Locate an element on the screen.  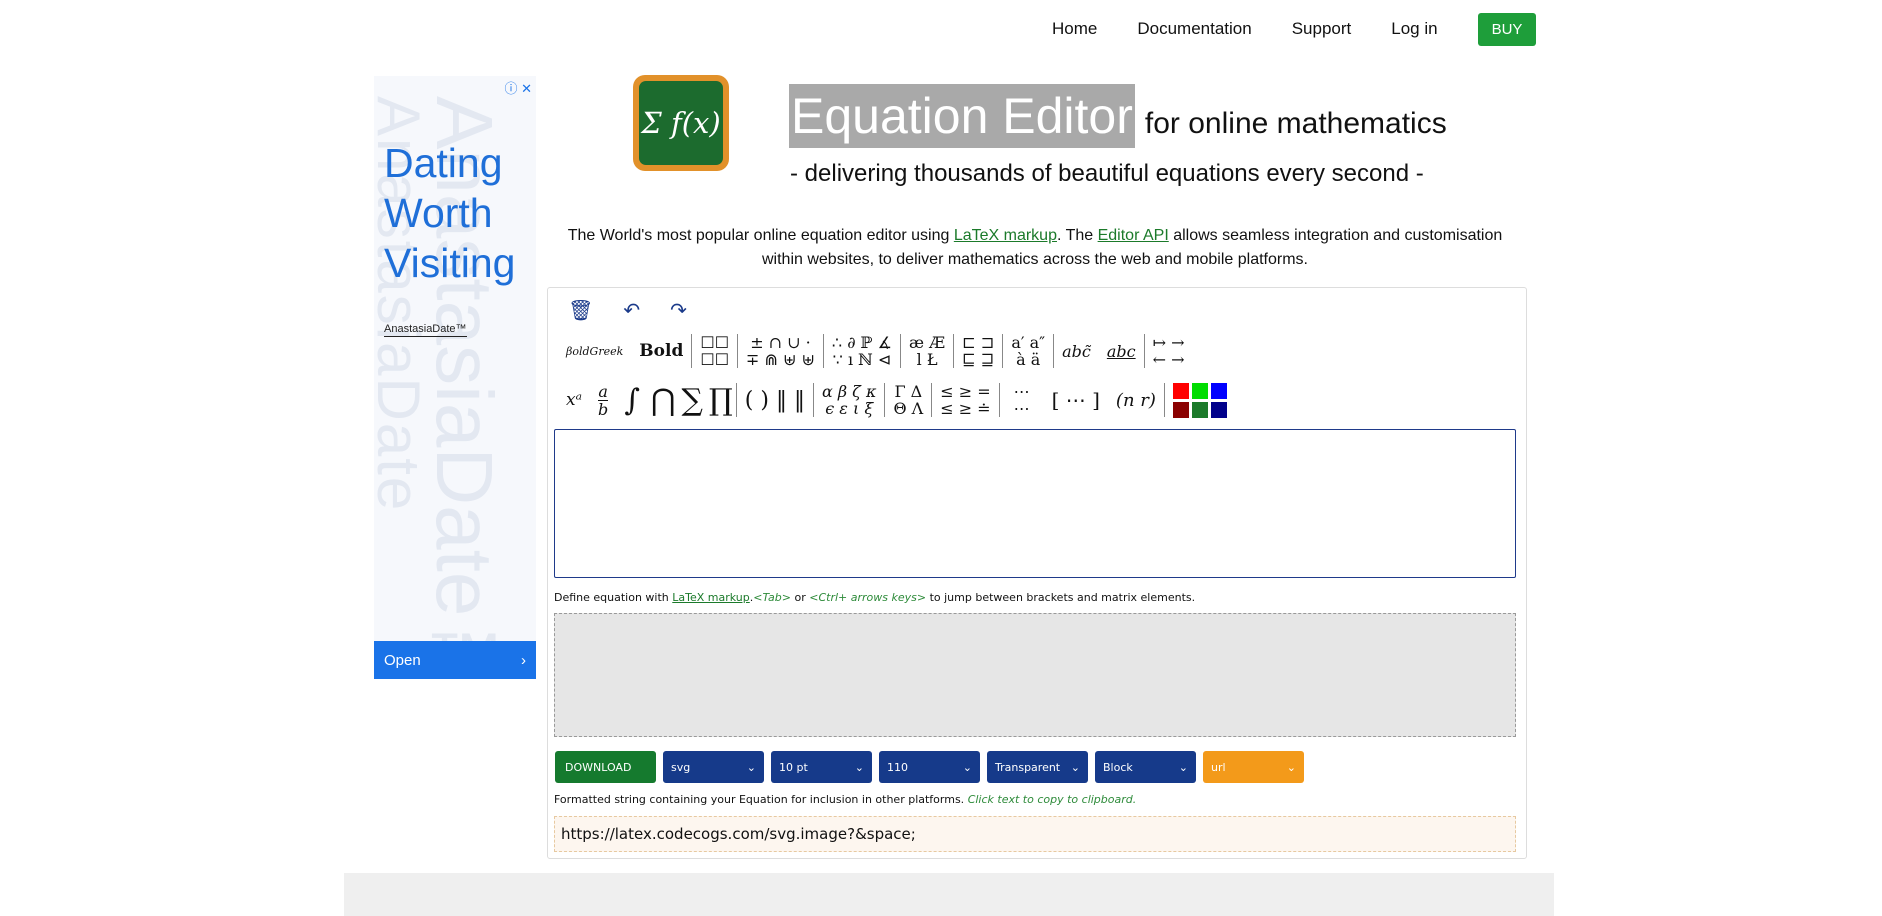
logic-button: ∴ ∂ ℙ ∡ ∵ ı ℕ ⊲ is located at coordinates (862, 351).